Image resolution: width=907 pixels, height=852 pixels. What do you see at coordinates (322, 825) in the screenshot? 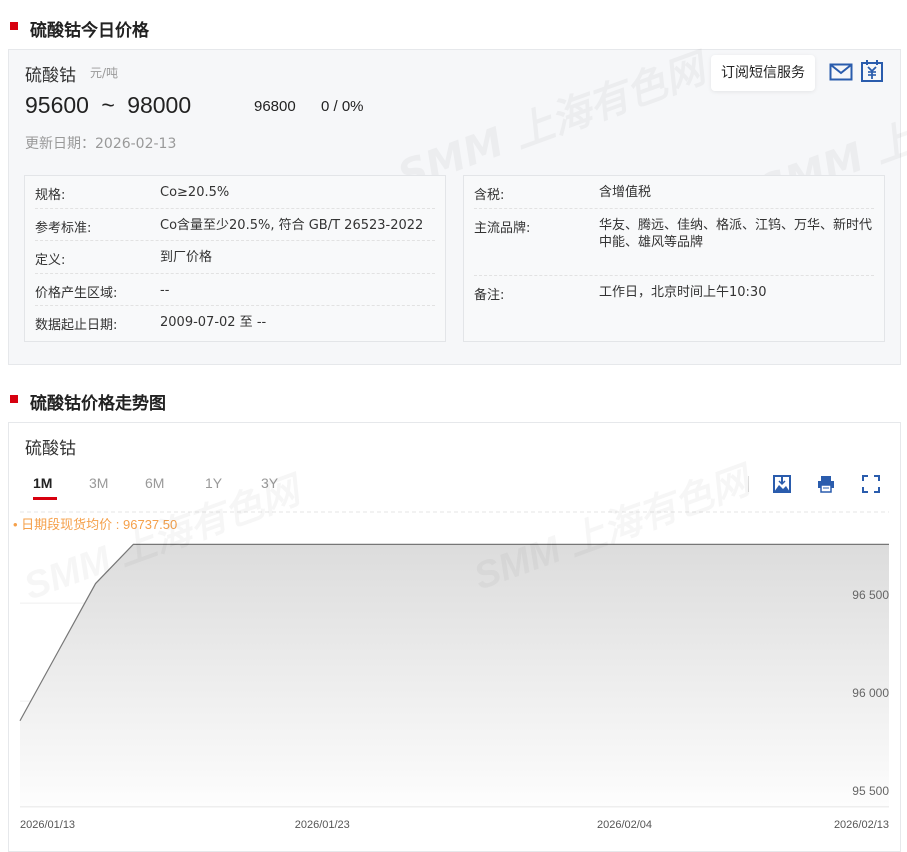
I see `x-tick-label: 2026/01/23` at bounding box center [322, 825].